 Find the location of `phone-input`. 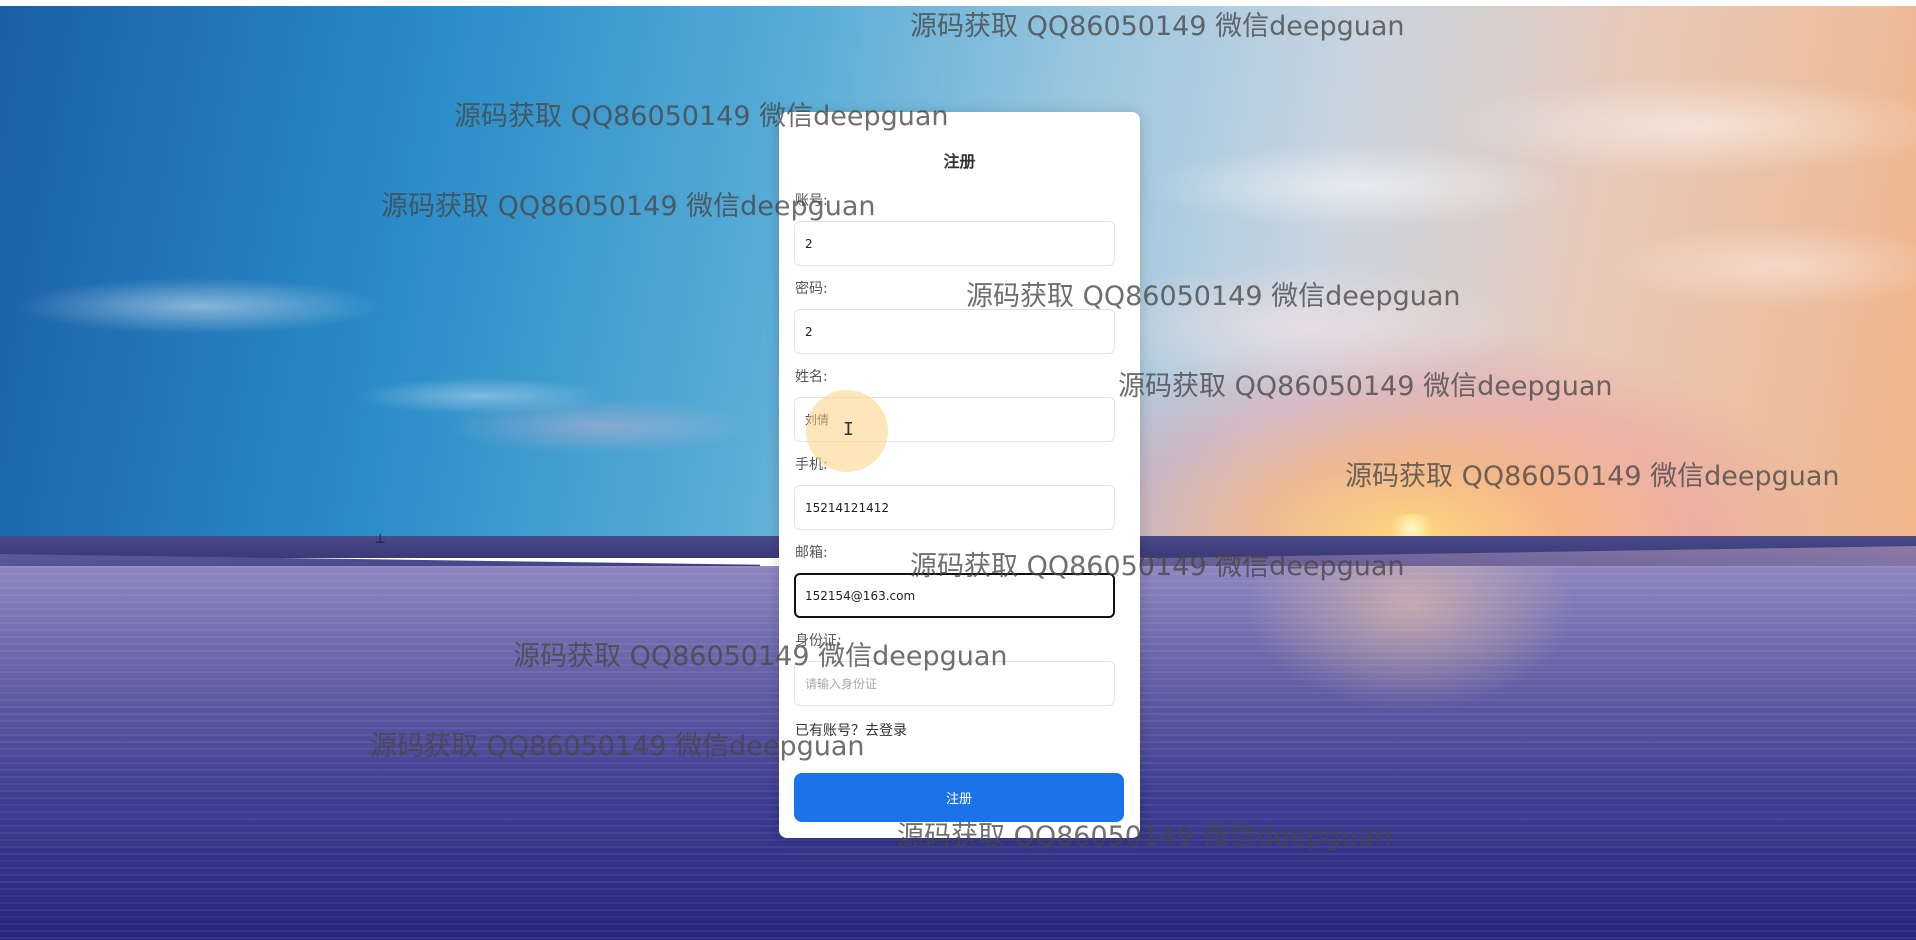

phone-input is located at coordinates (954, 507).